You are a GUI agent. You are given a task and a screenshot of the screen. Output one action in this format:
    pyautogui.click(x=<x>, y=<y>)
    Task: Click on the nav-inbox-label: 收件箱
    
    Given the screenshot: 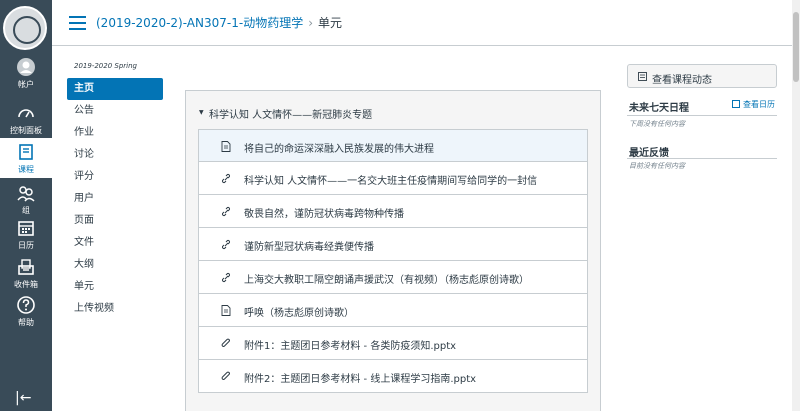 What is the action you would take?
    pyautogui.click(x=26, y=284)
    